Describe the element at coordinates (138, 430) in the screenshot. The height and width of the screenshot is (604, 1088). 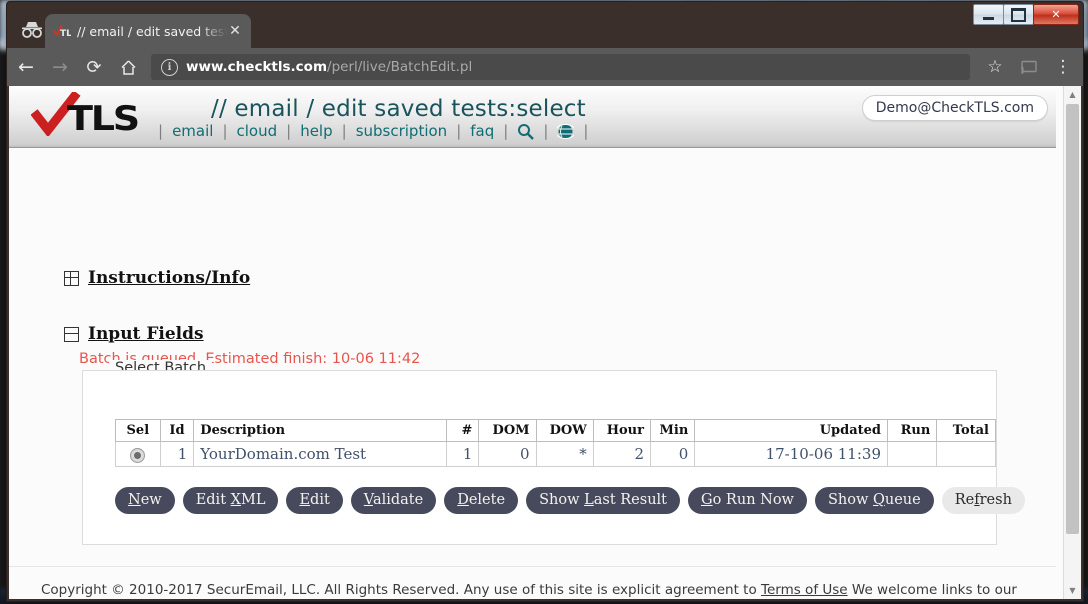
I see `col-sel: Sel` at that location.